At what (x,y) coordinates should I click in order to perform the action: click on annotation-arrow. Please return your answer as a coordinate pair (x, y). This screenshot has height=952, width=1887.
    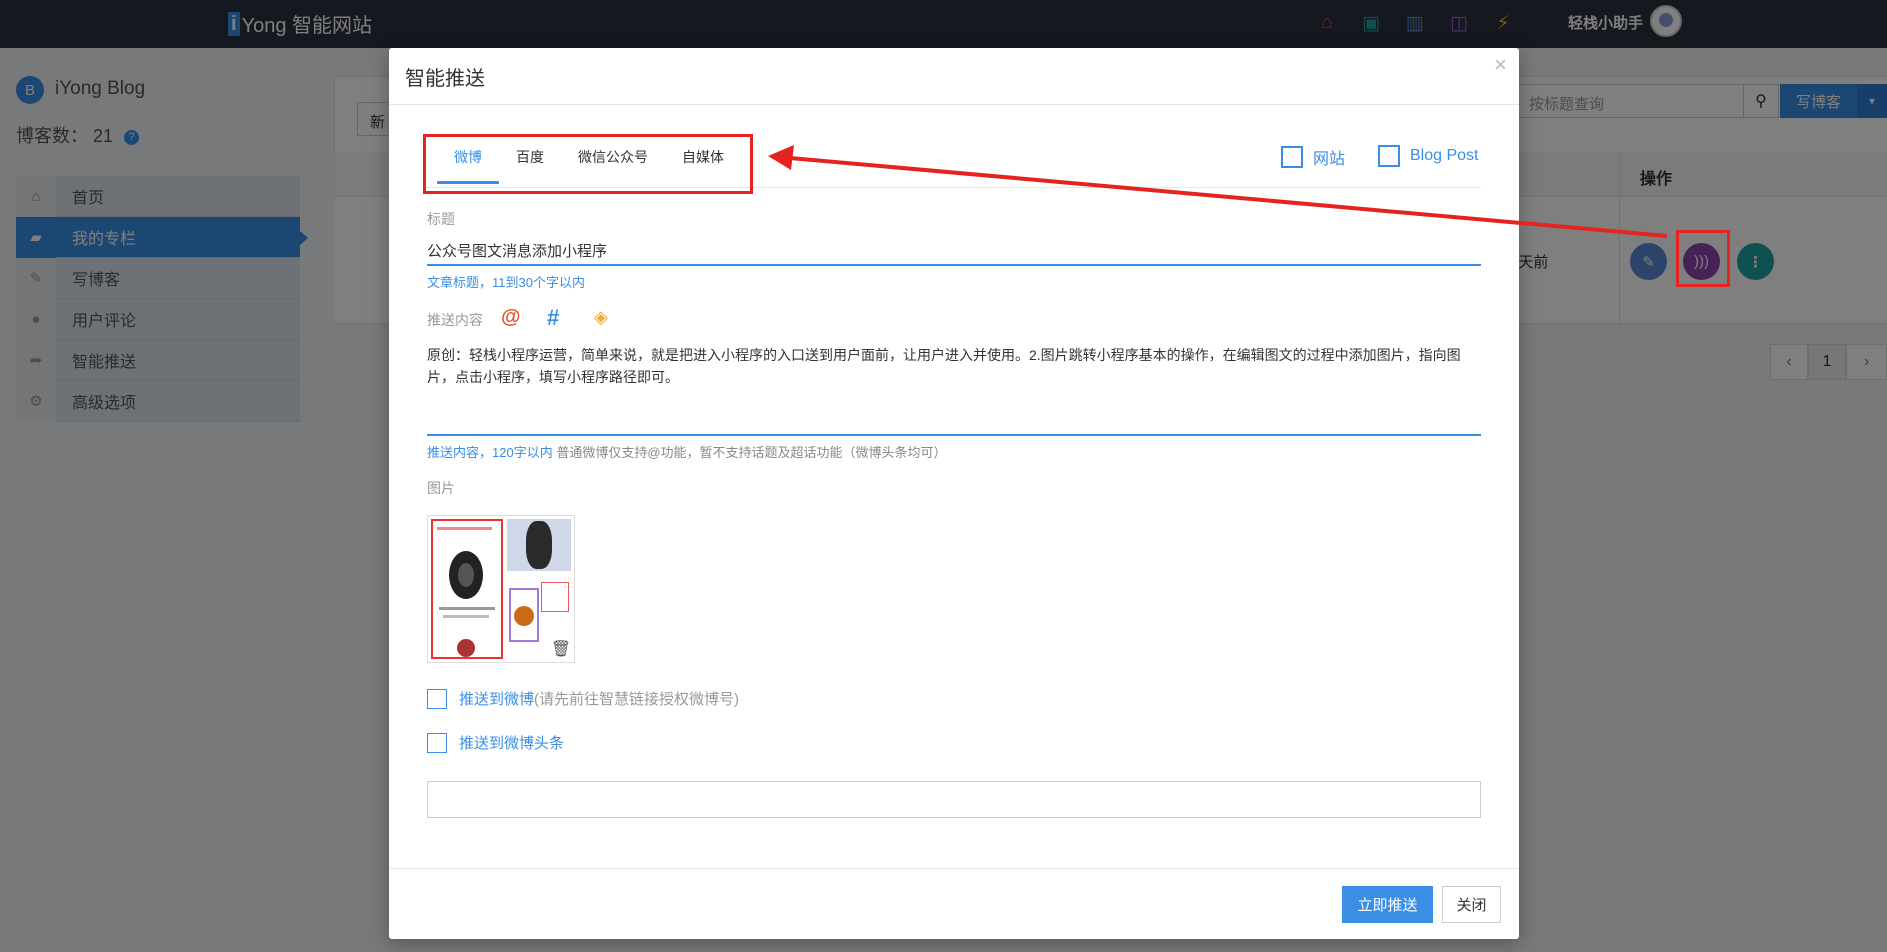
    Looking at the image, I should click on (1218, 191).